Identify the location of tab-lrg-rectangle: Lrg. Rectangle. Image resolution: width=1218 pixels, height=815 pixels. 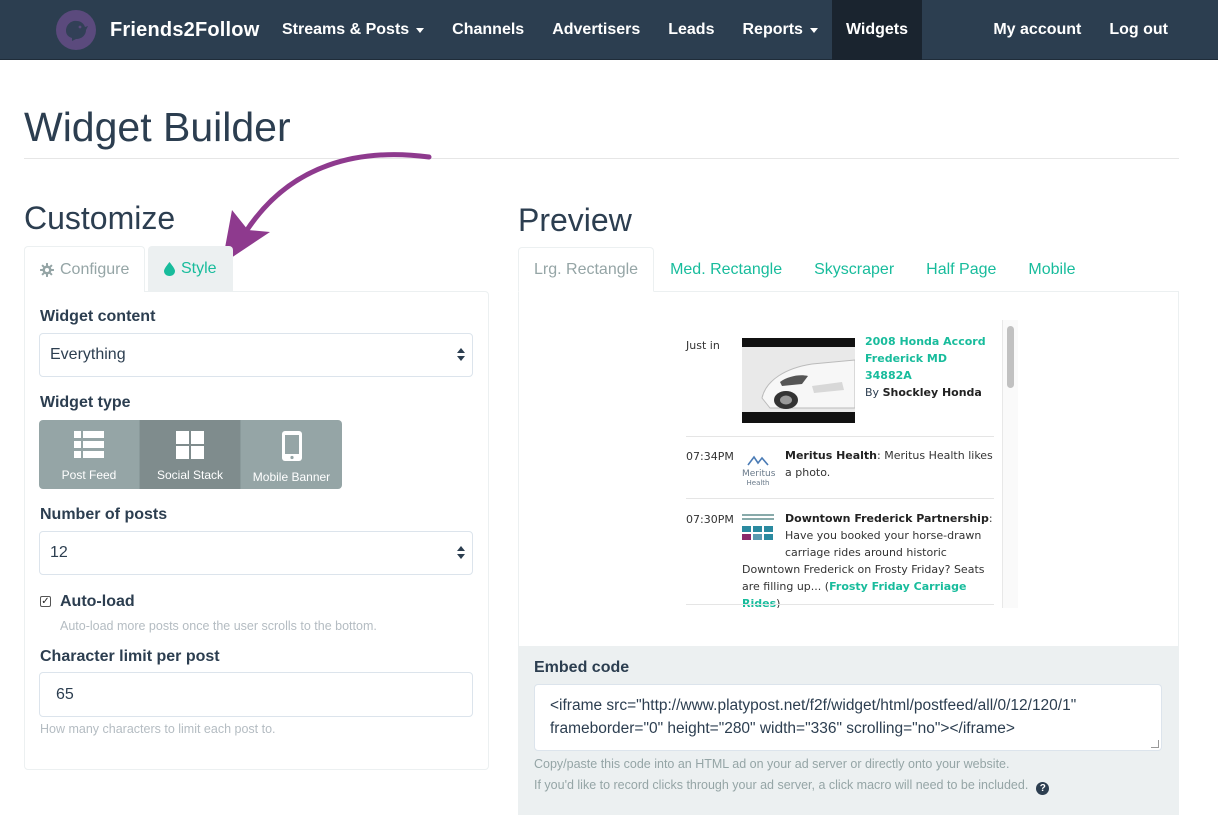
(586, 269).